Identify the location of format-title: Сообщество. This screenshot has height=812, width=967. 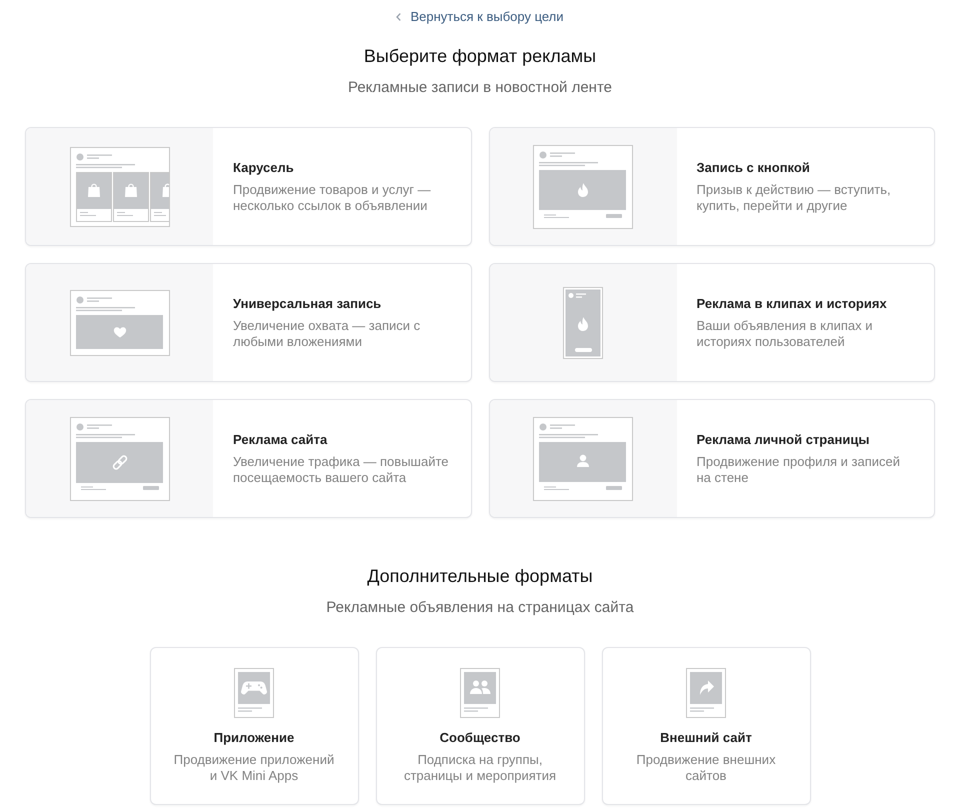
(480, 738).